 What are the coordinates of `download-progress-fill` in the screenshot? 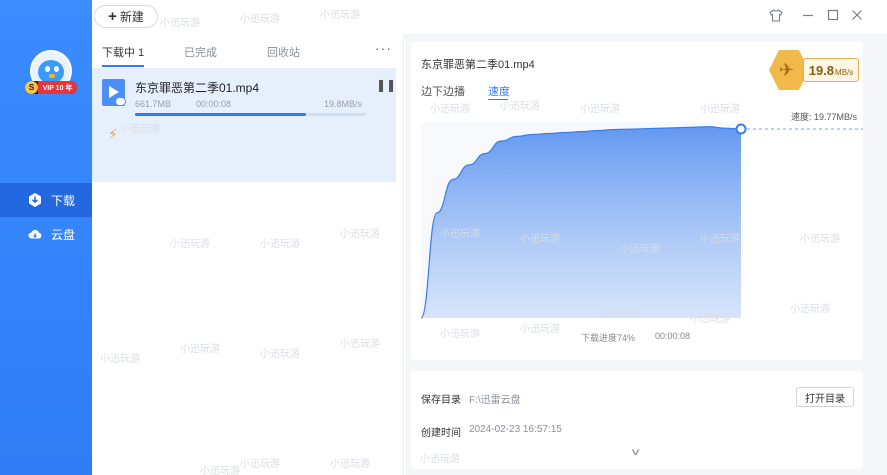 It's located at (220, 114).